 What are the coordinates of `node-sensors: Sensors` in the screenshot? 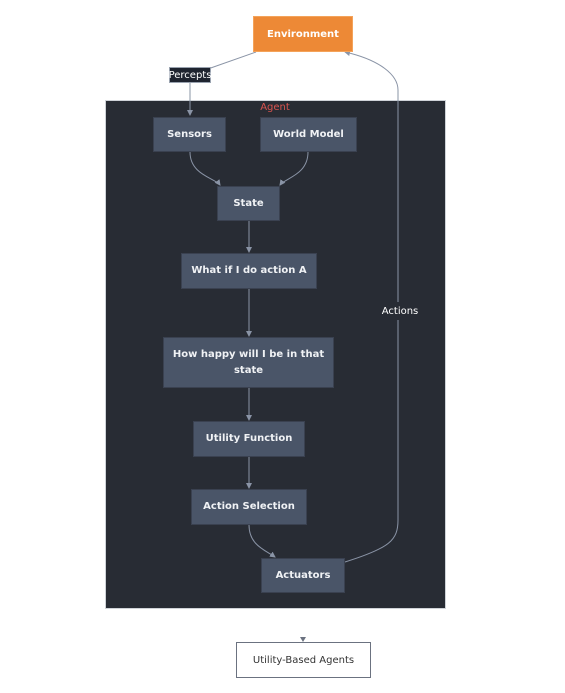 It's located at (189, 134).